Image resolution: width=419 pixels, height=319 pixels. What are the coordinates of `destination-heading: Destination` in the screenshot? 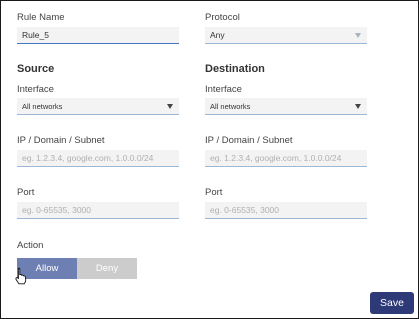 It's located at (235, 69).